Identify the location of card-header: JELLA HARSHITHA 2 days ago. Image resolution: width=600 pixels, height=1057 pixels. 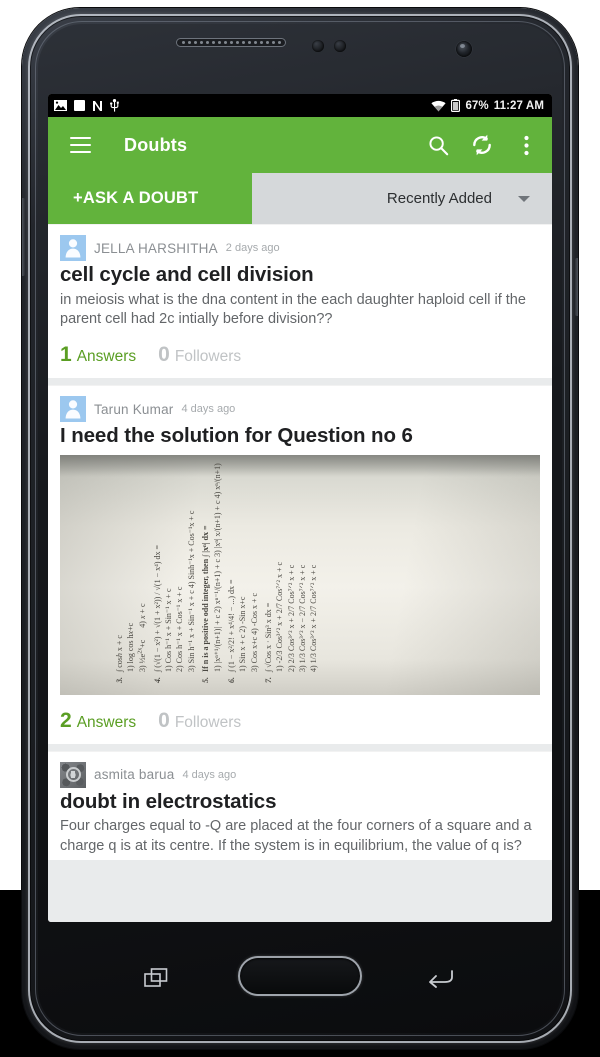
(300, 248).